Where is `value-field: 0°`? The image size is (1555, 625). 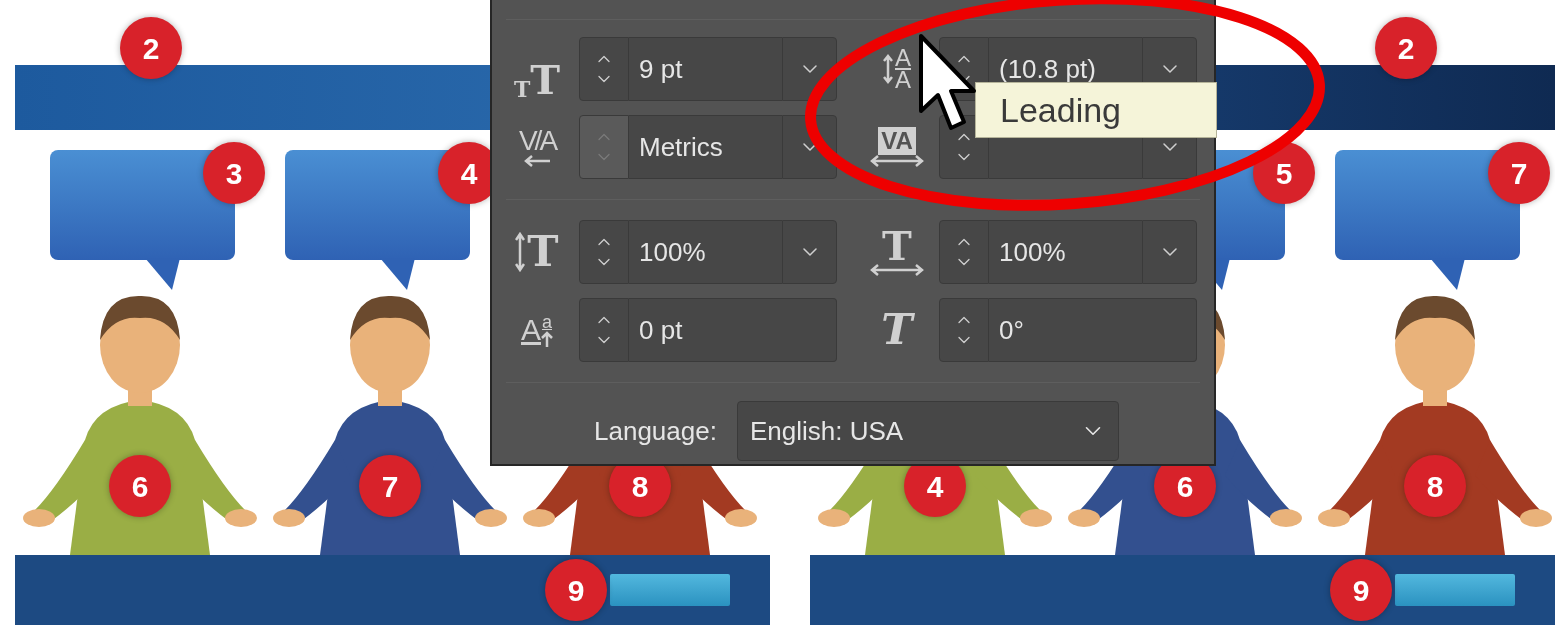 value-field: 0° is located at coordinates (1093, 330).